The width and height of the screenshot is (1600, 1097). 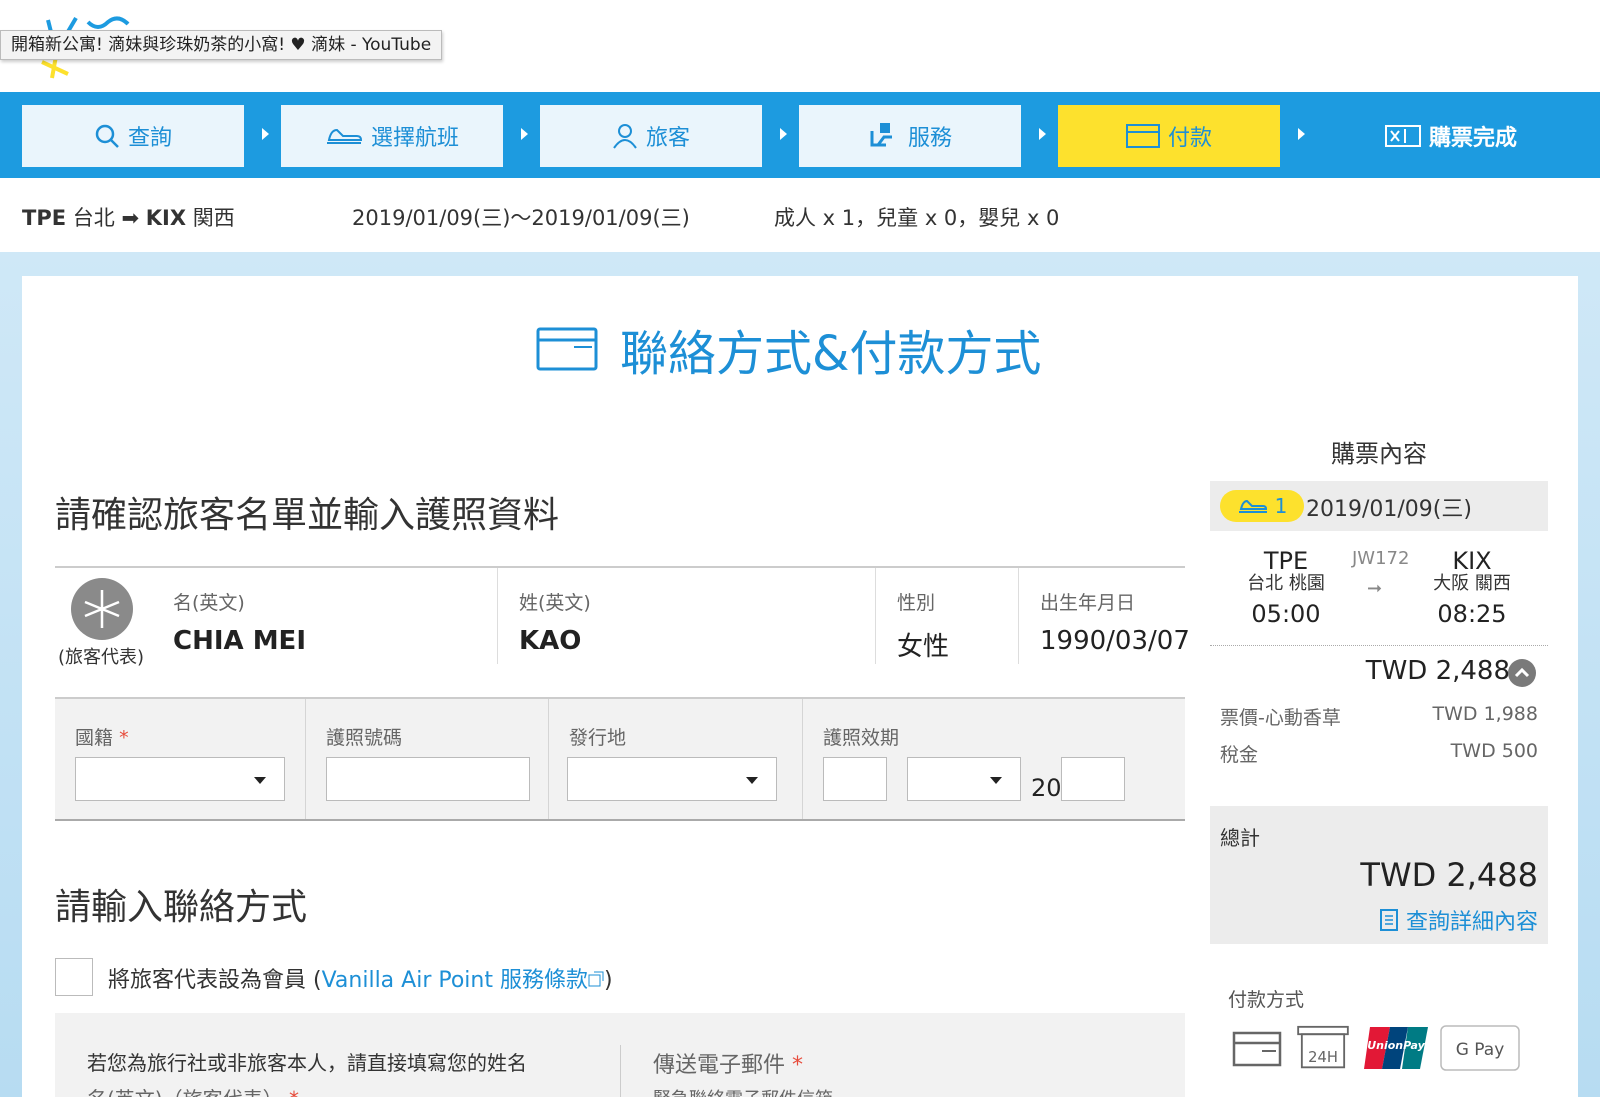 What do you see at coordinates (107, 136) in the screenshot?
I see `search-icon` at bounding box center [107, 136].